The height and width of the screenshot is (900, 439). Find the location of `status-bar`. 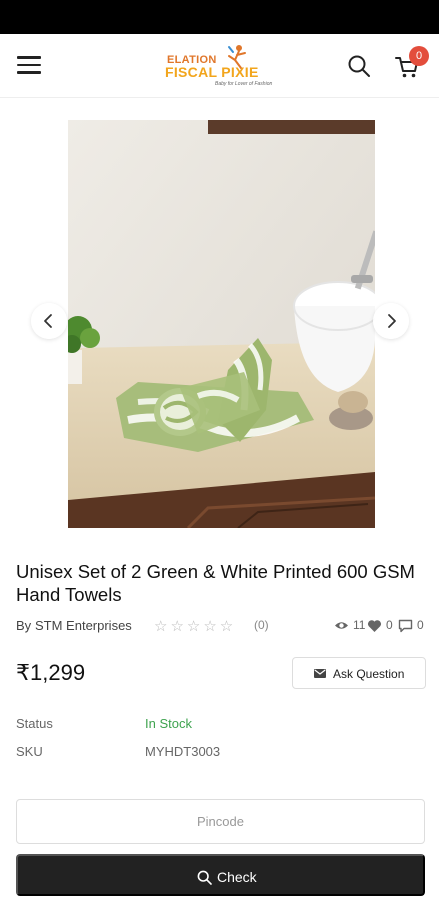

status-bar is located at coordinates (219, 17).